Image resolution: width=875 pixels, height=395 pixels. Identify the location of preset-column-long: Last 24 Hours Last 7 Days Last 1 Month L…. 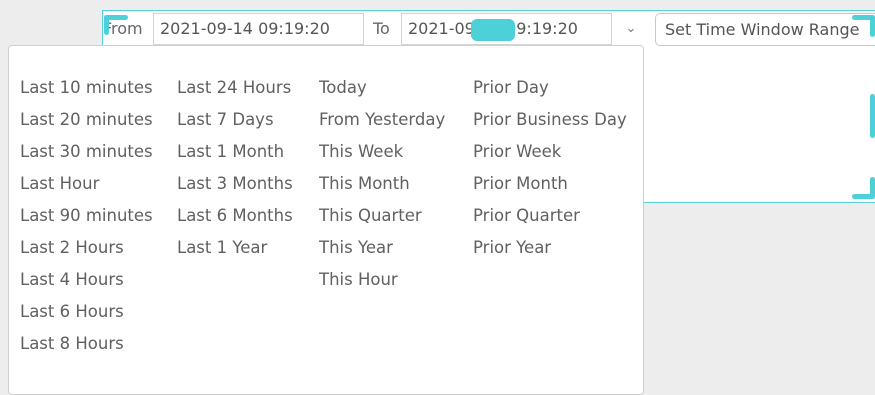
(235, 170).